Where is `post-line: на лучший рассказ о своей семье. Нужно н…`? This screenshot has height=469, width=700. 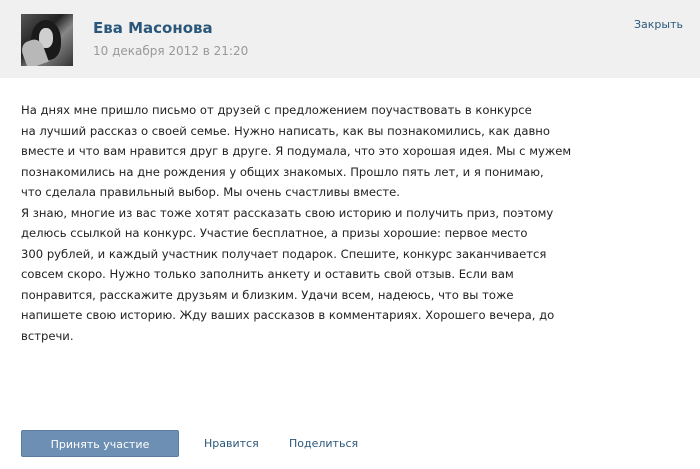
post-line: на лучший рассказ о своей семье. Нужно н… is located at coordinates (285, 130).